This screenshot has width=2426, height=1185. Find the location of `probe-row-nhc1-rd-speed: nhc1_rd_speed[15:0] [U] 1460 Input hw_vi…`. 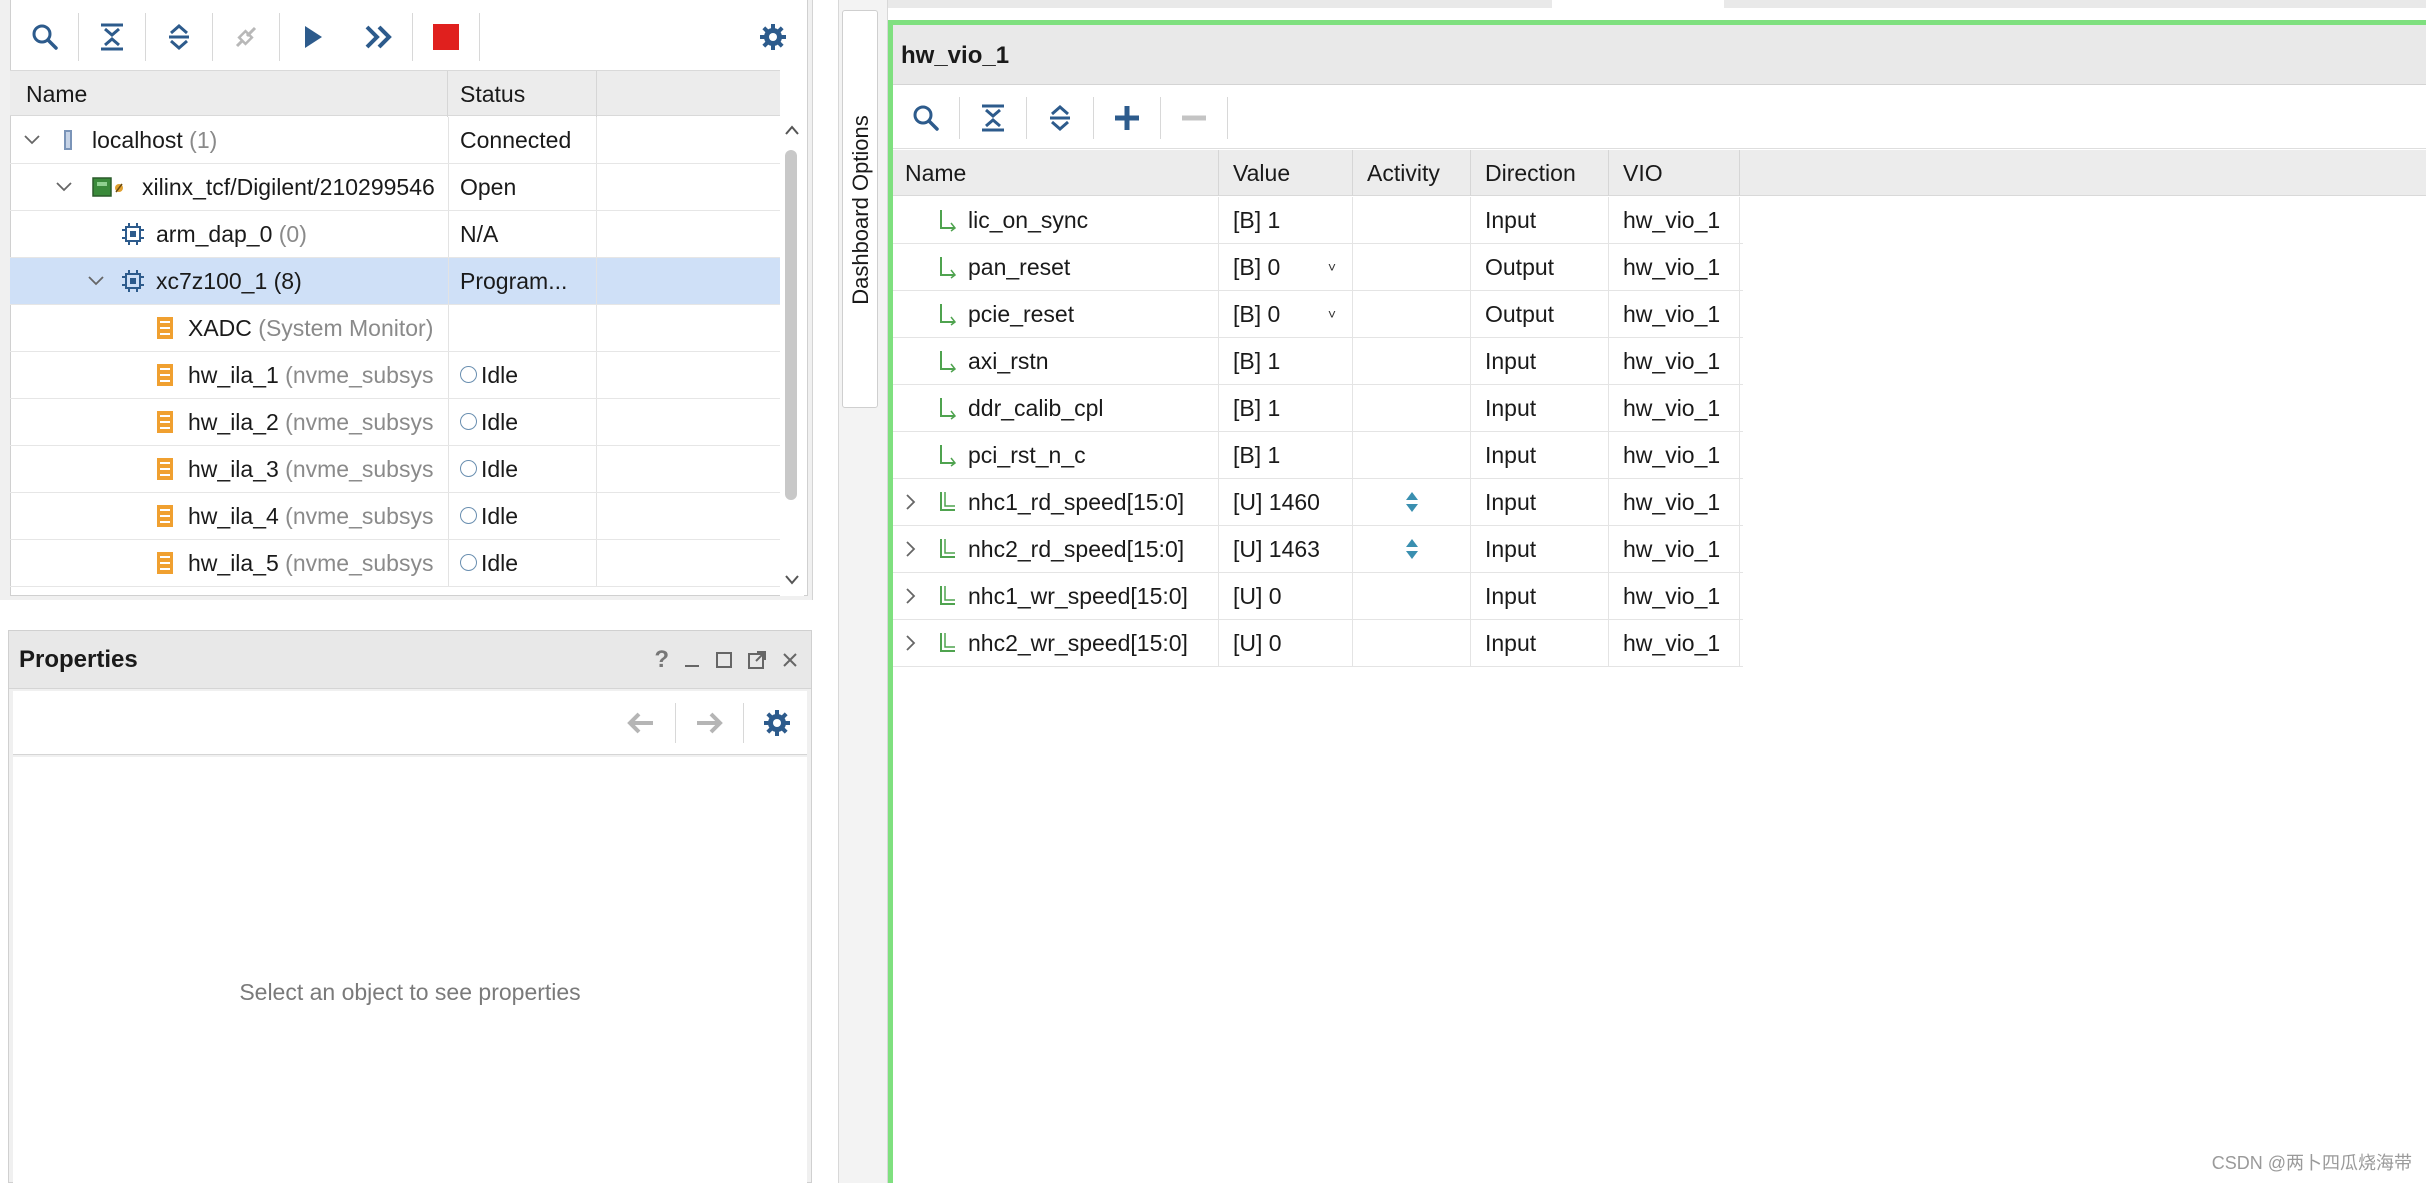

probe-row-nhc1-rd-speed: nhc1_rd_speed[15:0] [U] 1460 Input hw_vi… is located at coordinates (1318, 502).